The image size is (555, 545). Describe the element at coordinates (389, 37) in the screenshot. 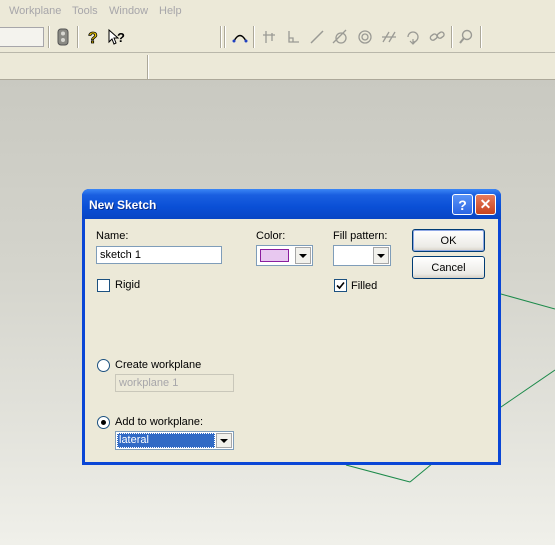

I see `parallel-icon` at that location.